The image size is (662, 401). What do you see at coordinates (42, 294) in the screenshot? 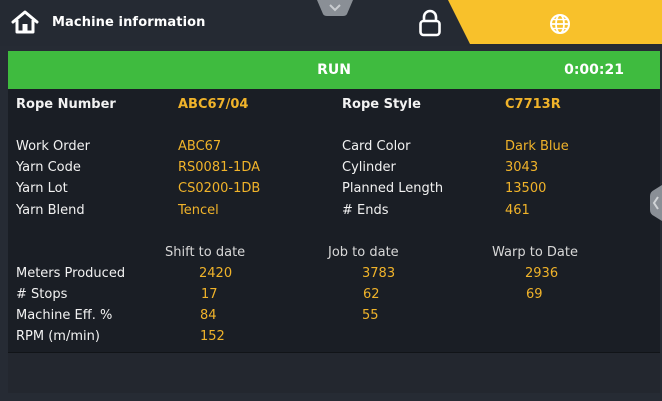
I see `stops-label: # Stops` at bounding box center [42, 294].